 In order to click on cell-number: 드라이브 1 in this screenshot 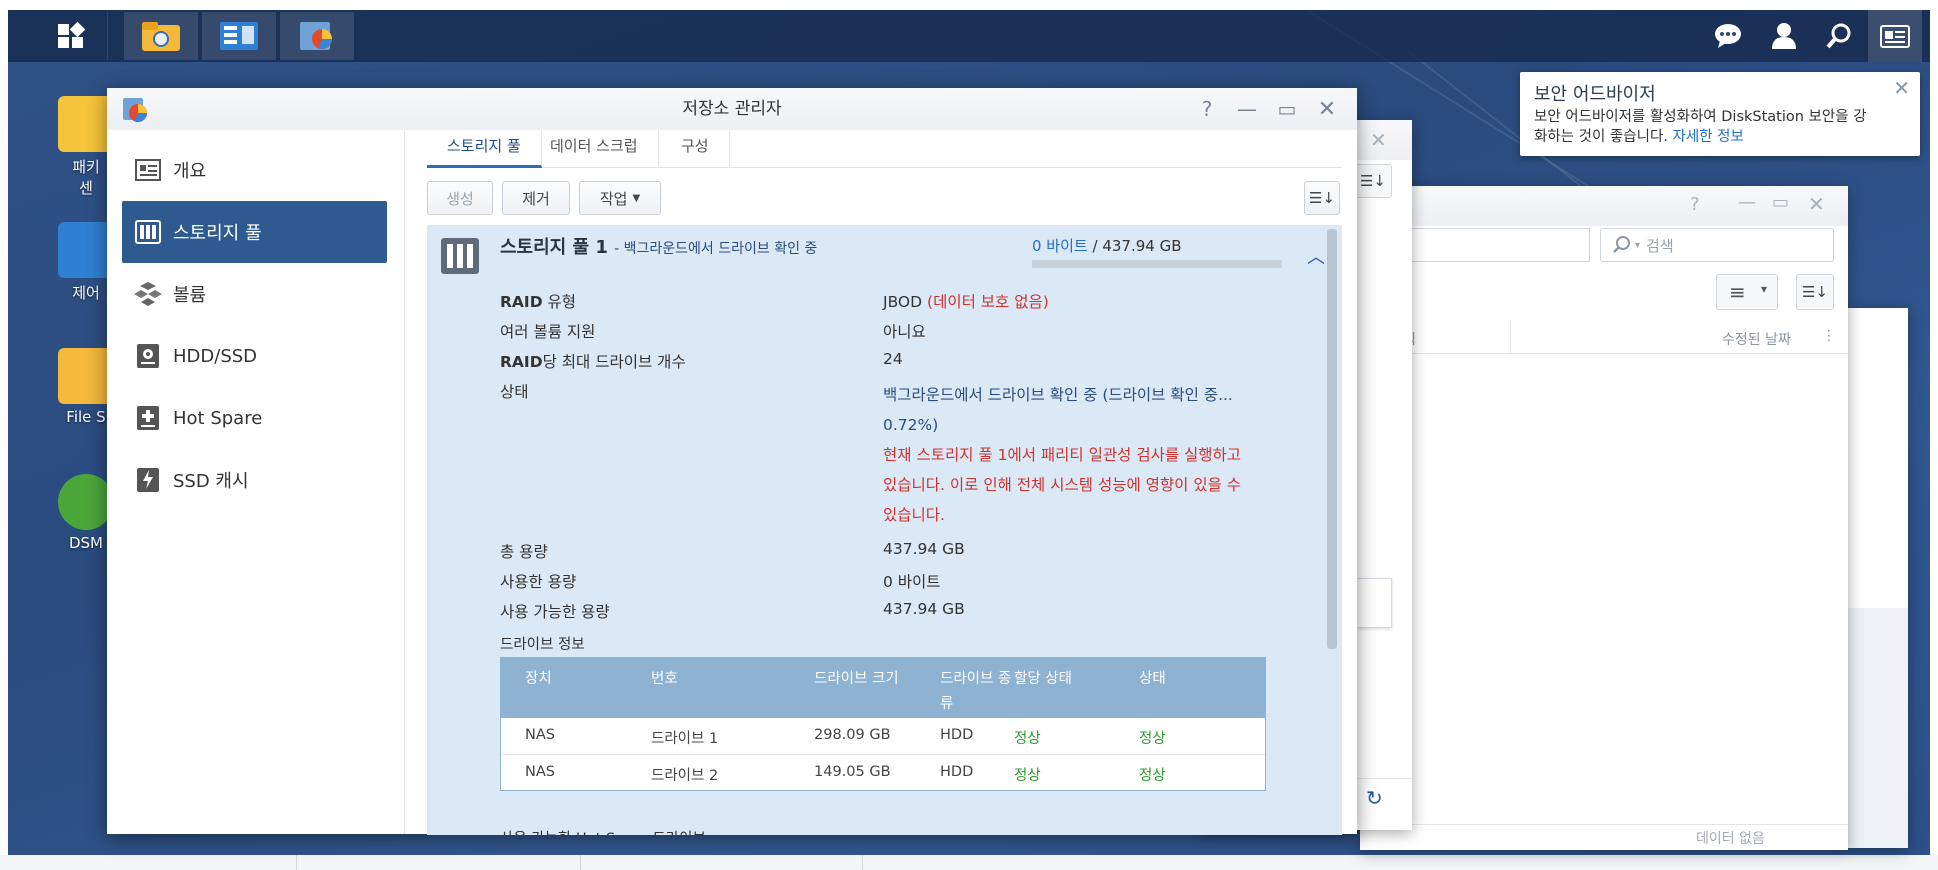, I will do `click(685, 739)`.